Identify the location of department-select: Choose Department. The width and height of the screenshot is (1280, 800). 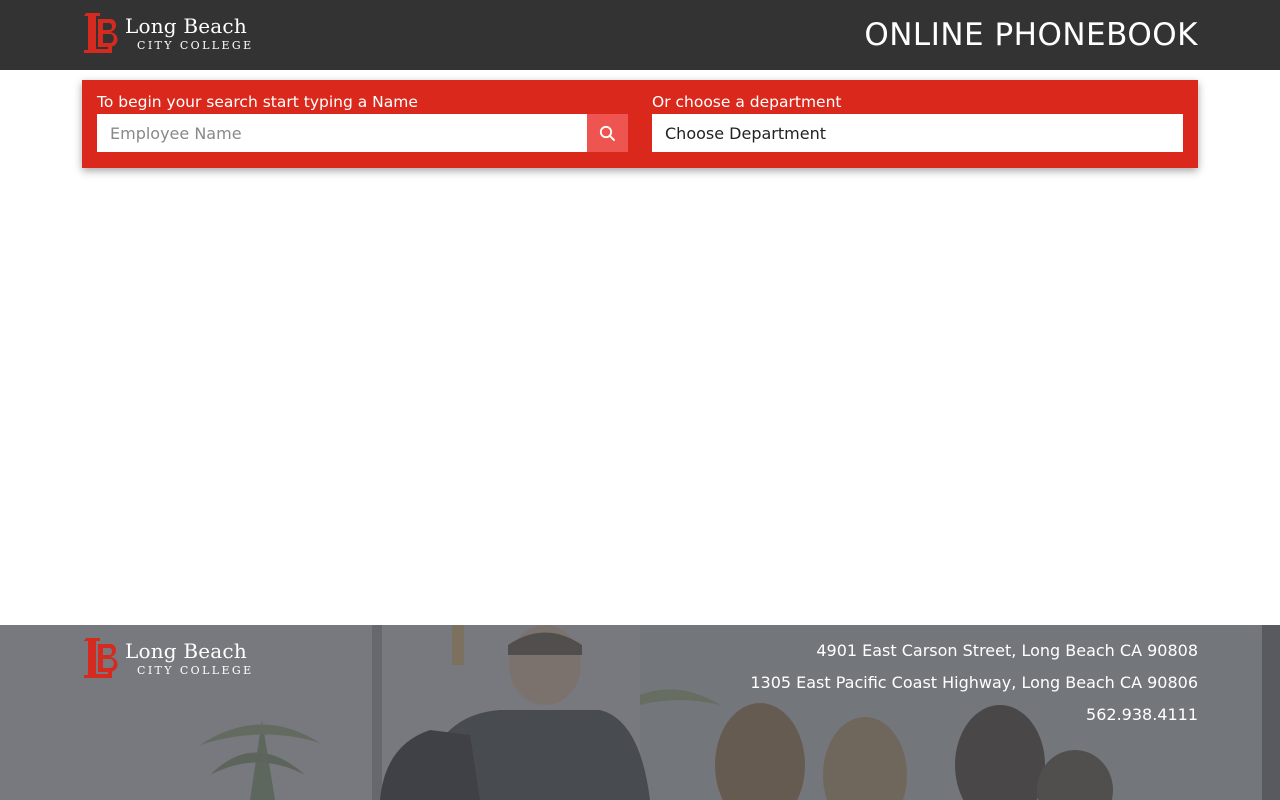
(917, 133).